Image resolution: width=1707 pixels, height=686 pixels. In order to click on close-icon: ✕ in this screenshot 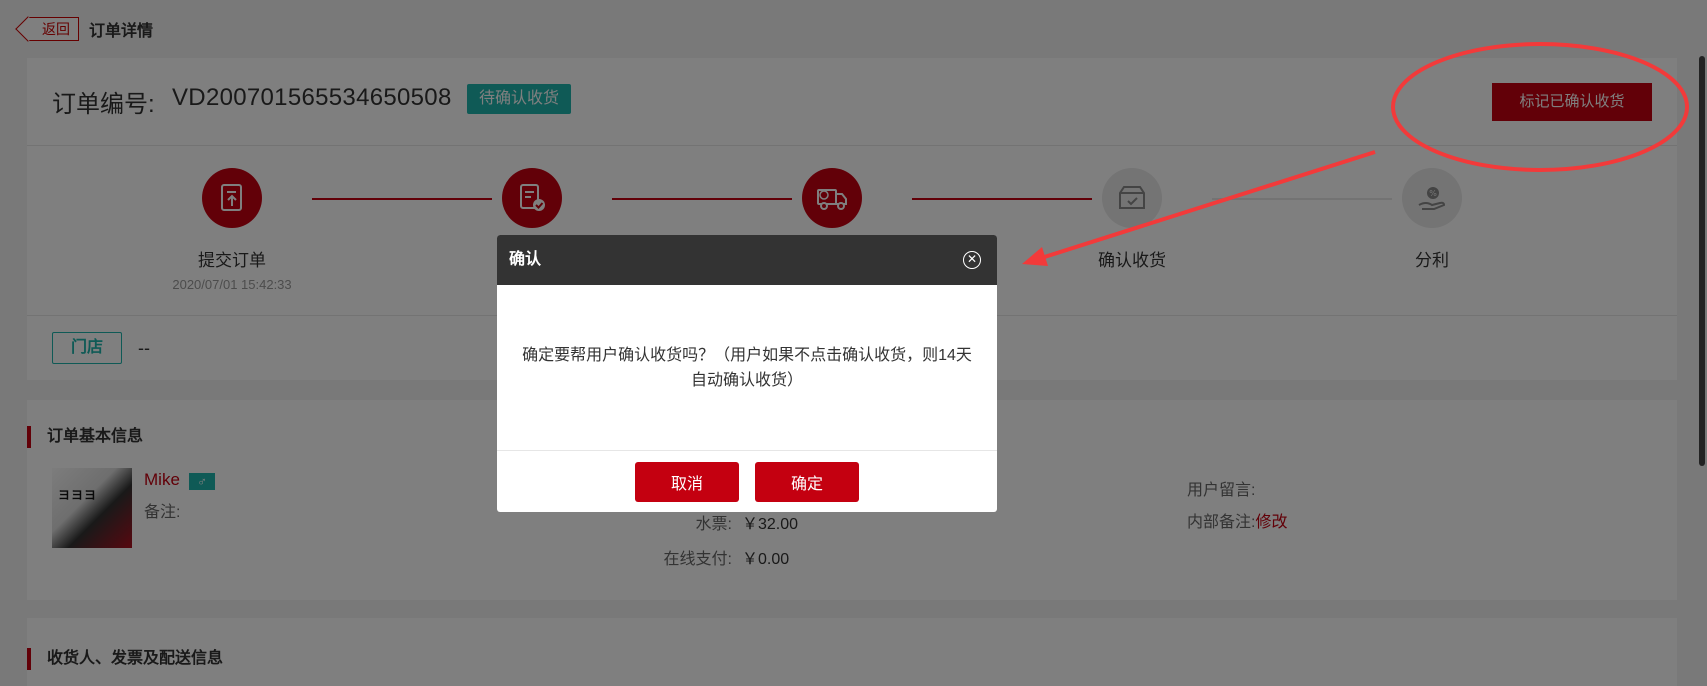, I will do `click(972, 260)`.